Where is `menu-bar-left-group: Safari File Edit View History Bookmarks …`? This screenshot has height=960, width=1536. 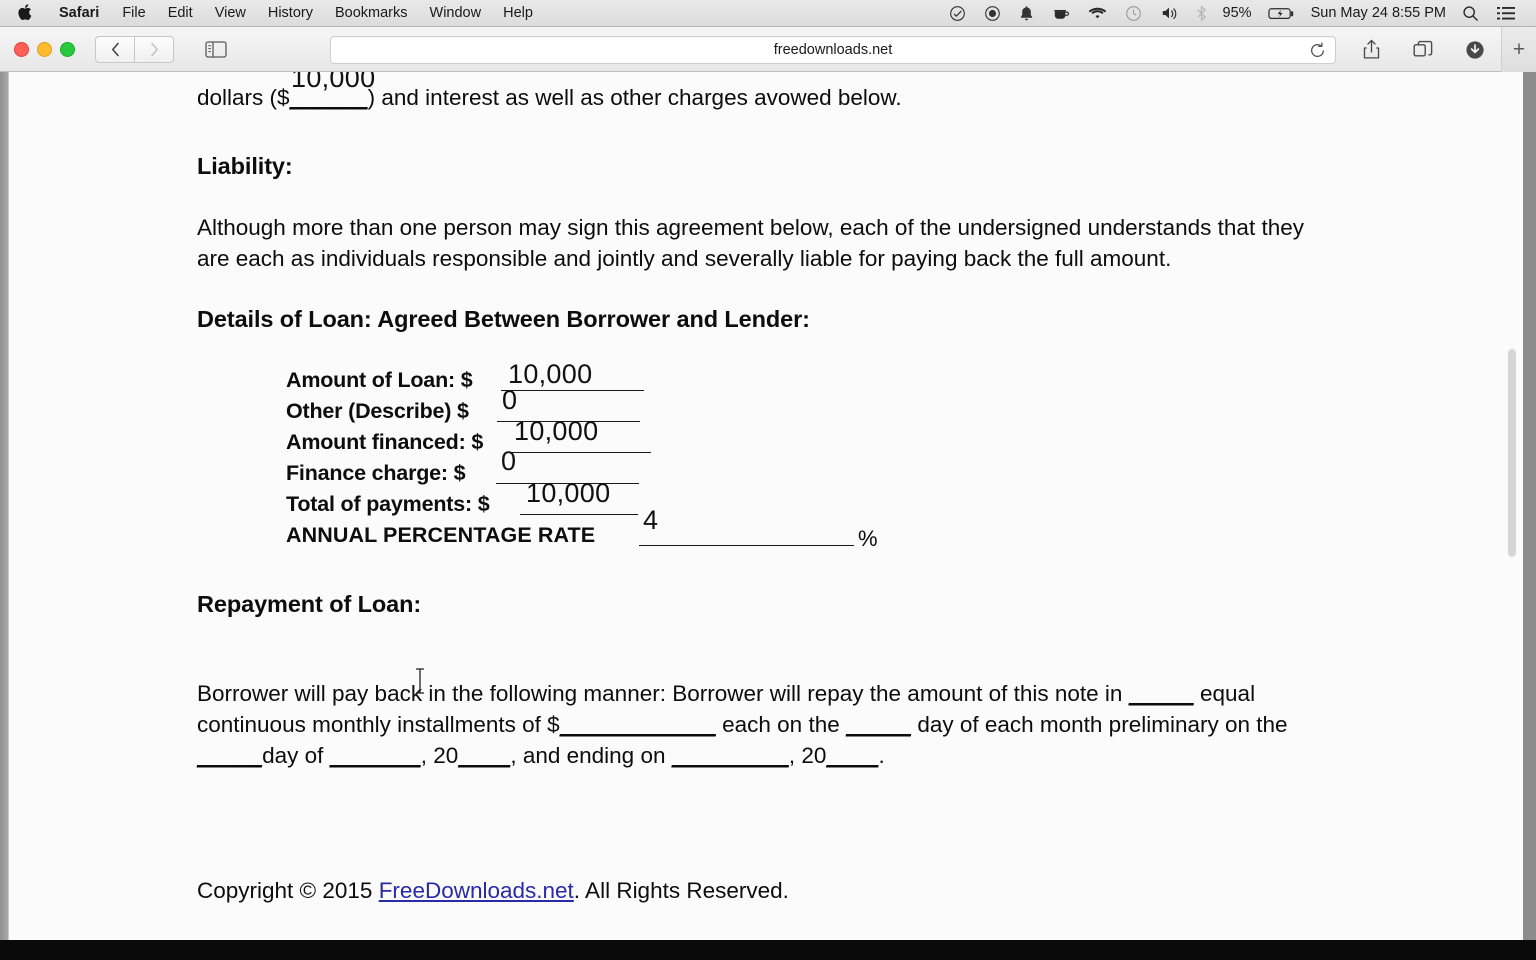 menu-bar-left-group: Safari File Edit View History Bookmarks … is located at coordinates (272, 13).